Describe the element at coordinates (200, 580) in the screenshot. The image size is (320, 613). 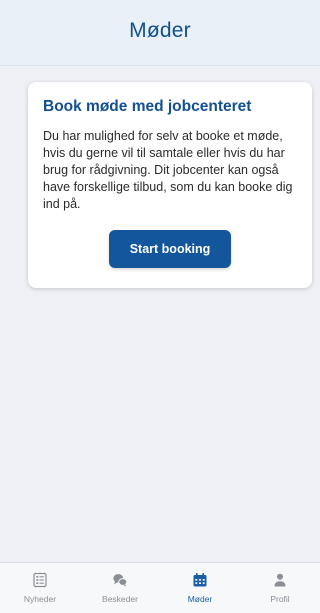
I see `calendar-icon` at that location.